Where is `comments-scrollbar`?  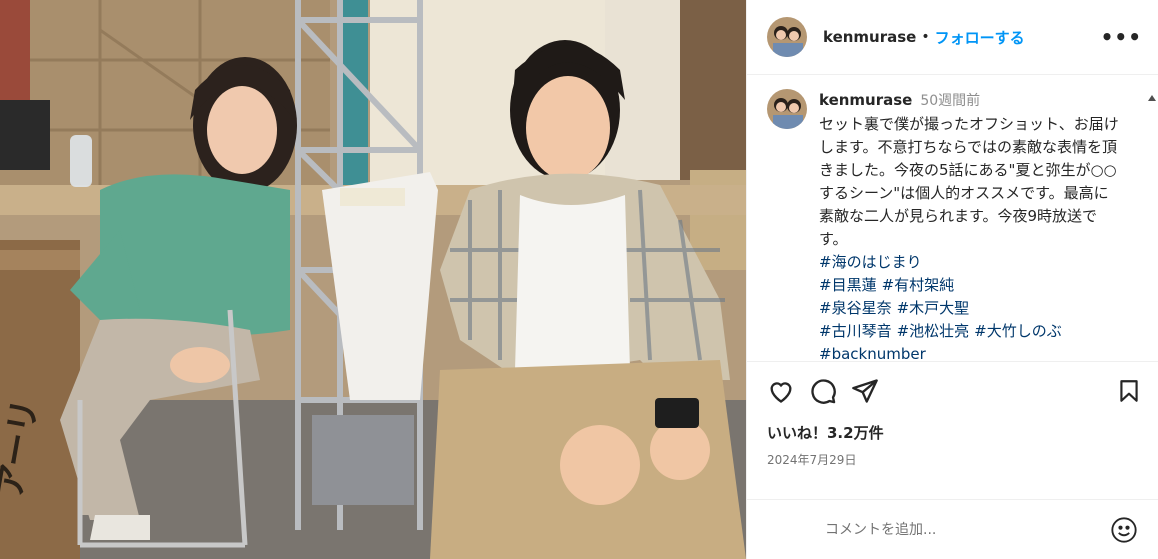
comments-scrollbar is located at coordinates (1152, 228).